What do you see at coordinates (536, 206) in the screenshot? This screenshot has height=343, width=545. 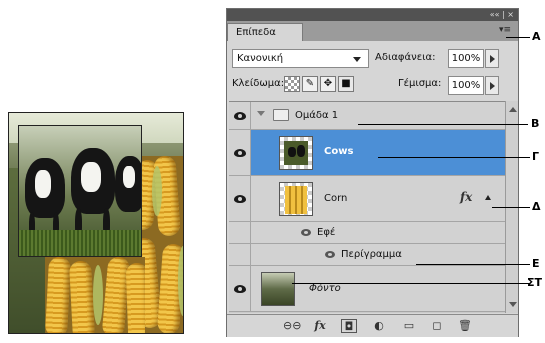 I see `callout-d: Δ` at bounding box center [536, 206].